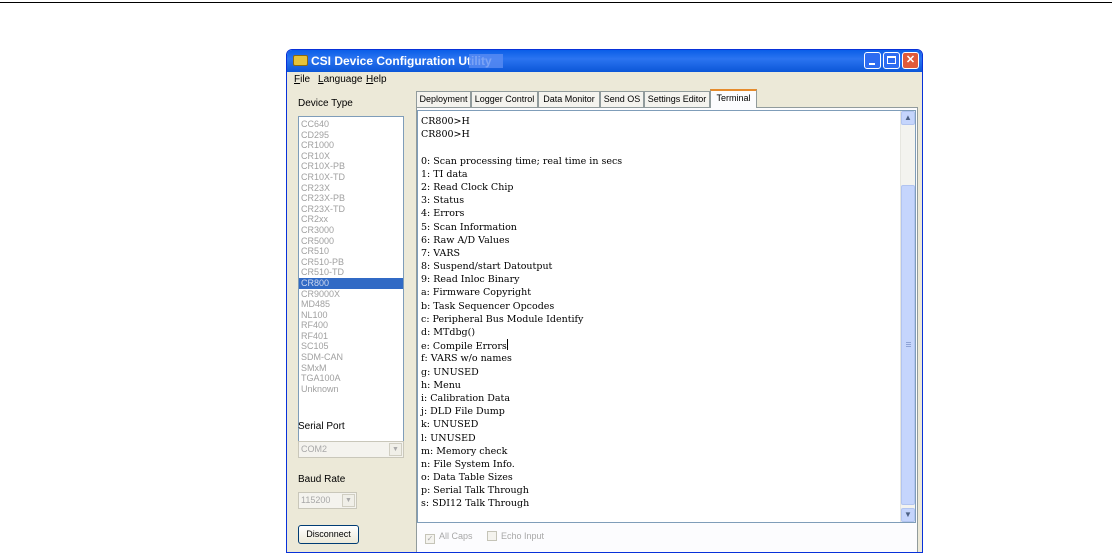 This screenshot has height=556, width=1112. Describe the element at coordinates (448, 332) in the screenshot. I see `terminal-line: d: MTdbg()` at that location.